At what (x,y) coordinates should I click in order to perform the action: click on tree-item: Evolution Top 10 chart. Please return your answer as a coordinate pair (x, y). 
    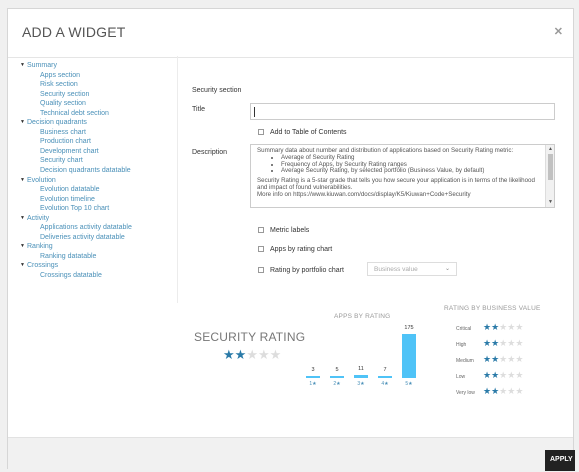
    Looking at the image, I should click on (100, 209).